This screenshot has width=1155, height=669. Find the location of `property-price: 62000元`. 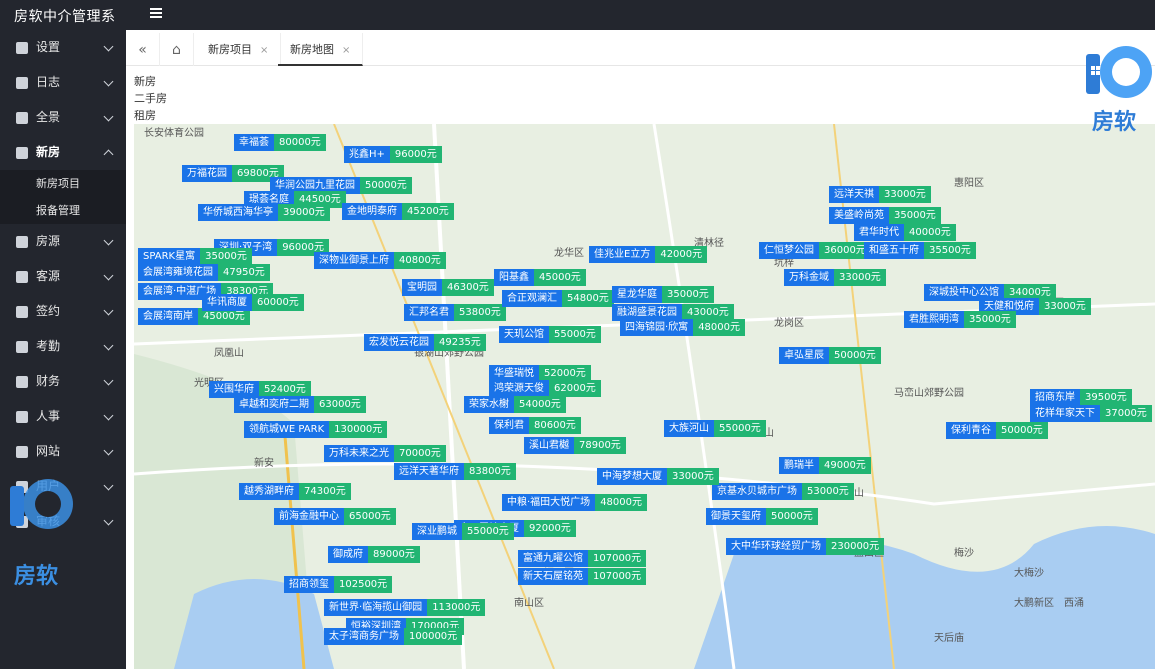

property-price: 62000元 is located at coordinates (575, 388).